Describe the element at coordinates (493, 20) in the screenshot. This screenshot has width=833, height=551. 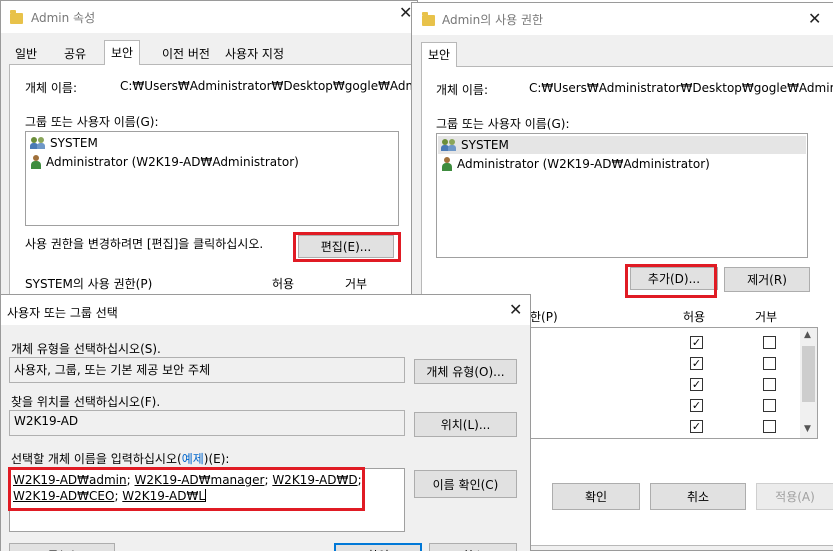
I see `permissions-title: Admin의 사용 권한` at that location.